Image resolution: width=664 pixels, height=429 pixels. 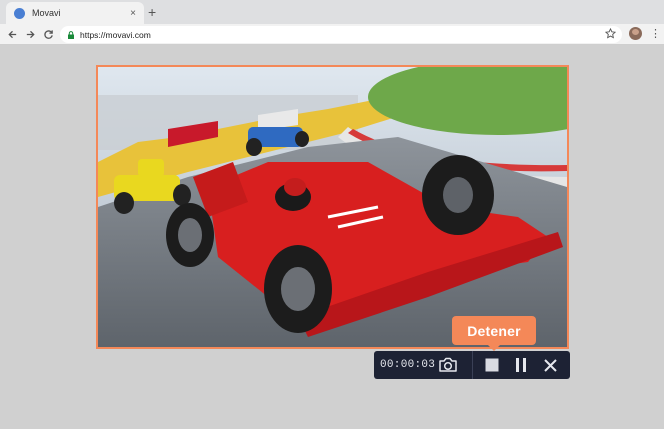 I want to click on stop-tooltip: Detener, so click(x=494, y=333).